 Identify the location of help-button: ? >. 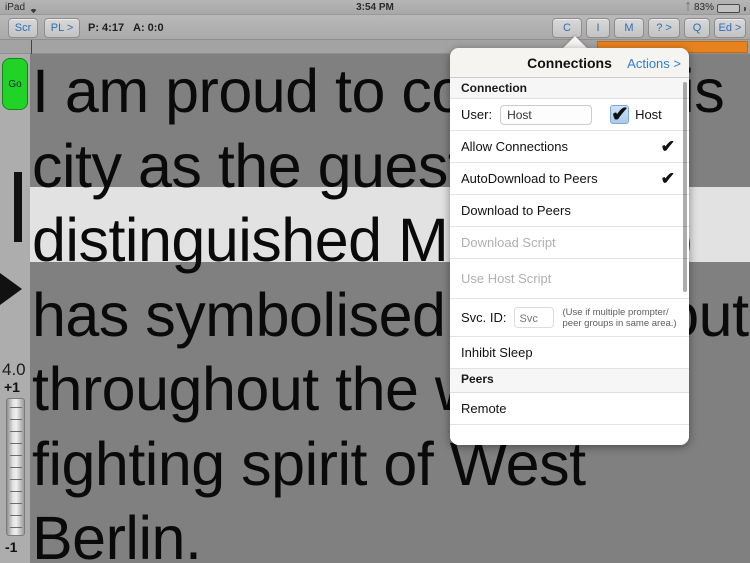
(664, 28).